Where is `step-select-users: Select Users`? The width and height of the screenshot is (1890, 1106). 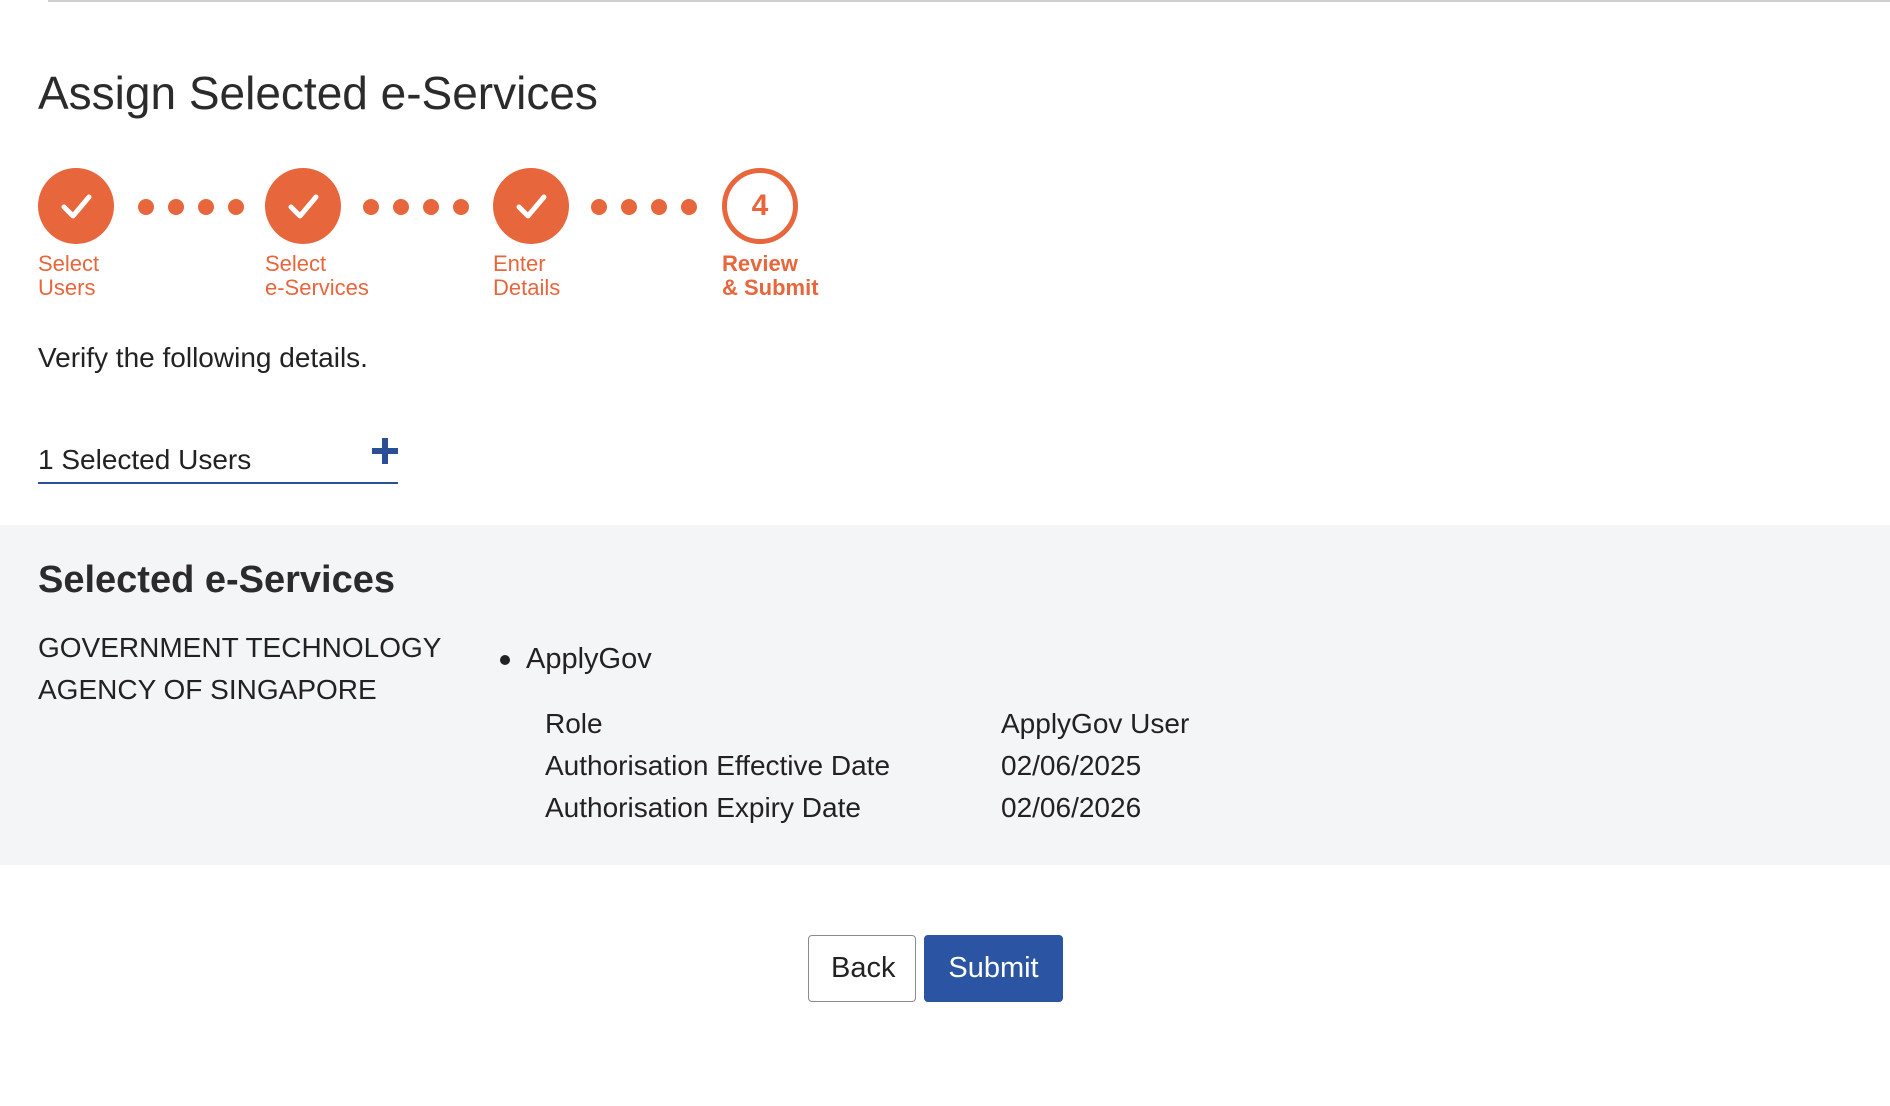 step-select-users: Select Users is located at coordinates (118, 234).